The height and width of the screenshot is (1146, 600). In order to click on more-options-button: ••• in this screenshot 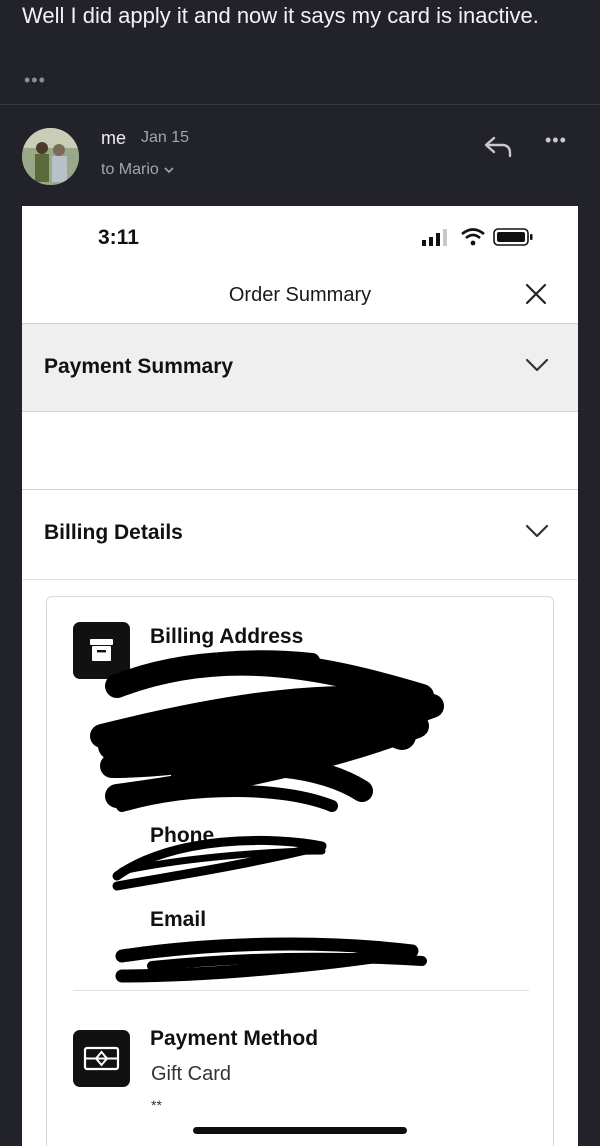, I will do `click(562, 145)`.